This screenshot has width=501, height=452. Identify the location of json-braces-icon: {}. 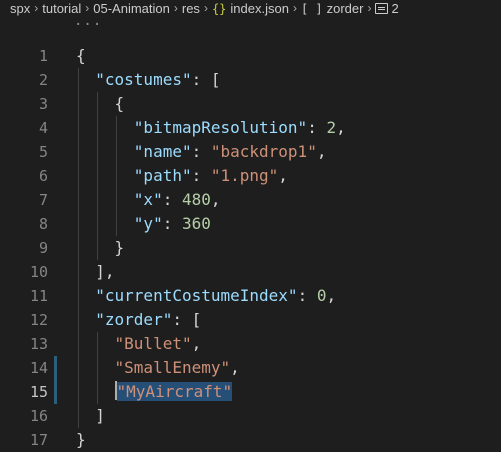
(219, 8).